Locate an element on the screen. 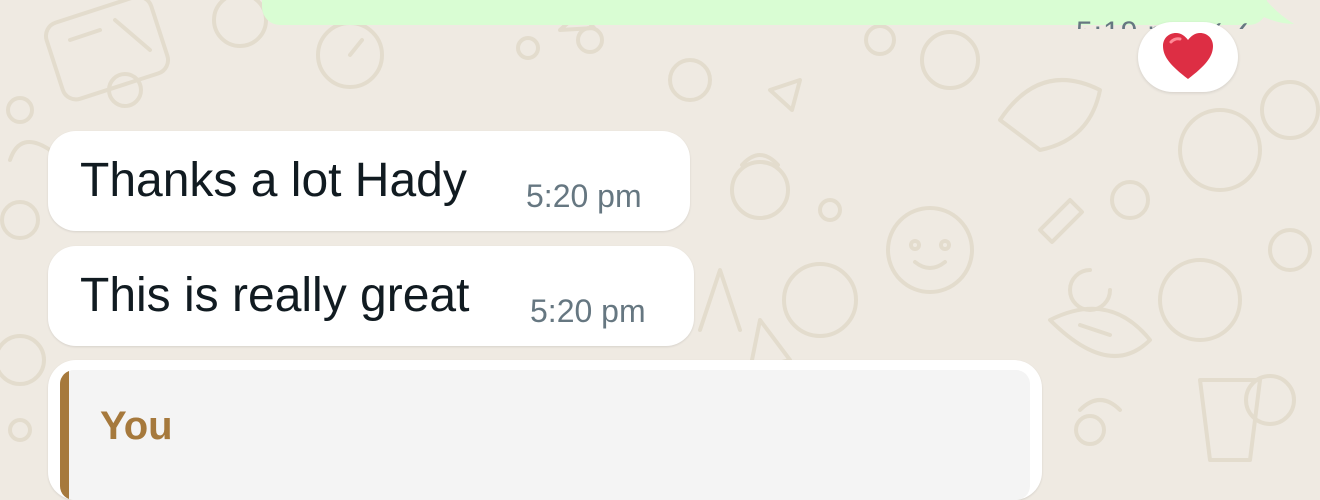 This screenshot has width=1320, height=500. incoming-message-bubble: This is really great 5:20 pm is located at coordinates (371, 296).